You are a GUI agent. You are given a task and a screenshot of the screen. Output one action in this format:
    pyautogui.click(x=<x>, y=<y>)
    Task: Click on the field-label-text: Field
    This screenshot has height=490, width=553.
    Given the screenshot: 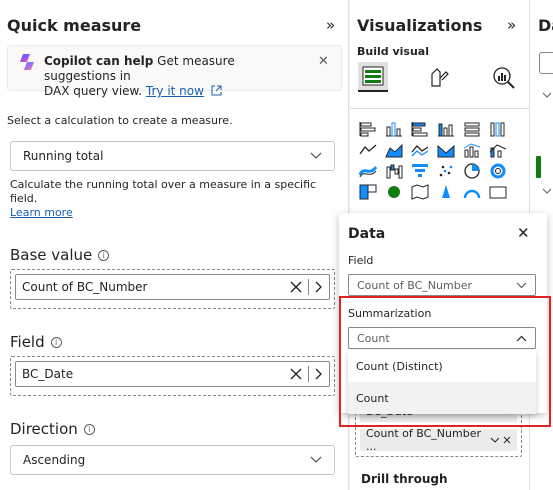 What is the action you would take?
    pyautogui.click(x=27, y=342)
    